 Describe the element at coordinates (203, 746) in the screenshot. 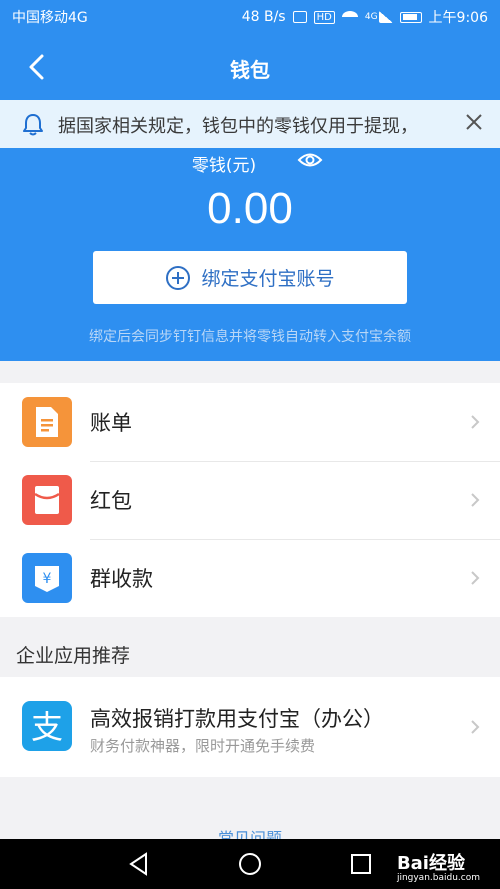

I see `promo-subtitle: 财务付款神器，限时开通免手续费` at that location.